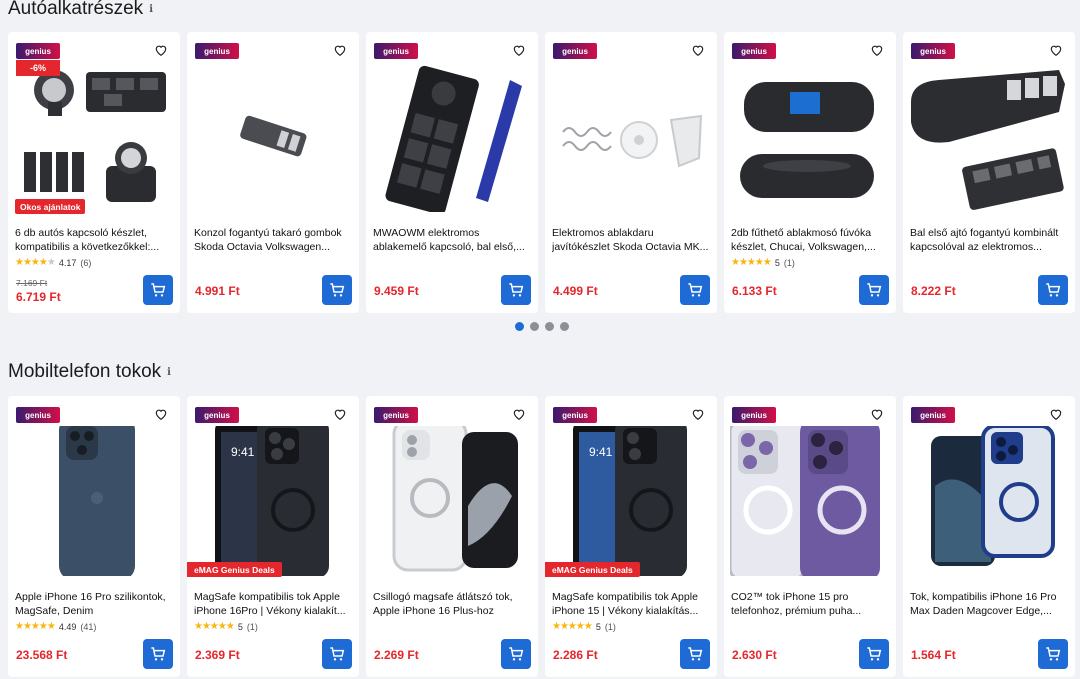  What do you see at coordinates (243, 452) in the screenshot?
I see `svg-text: 9:41` at bounding box center [243, 452].